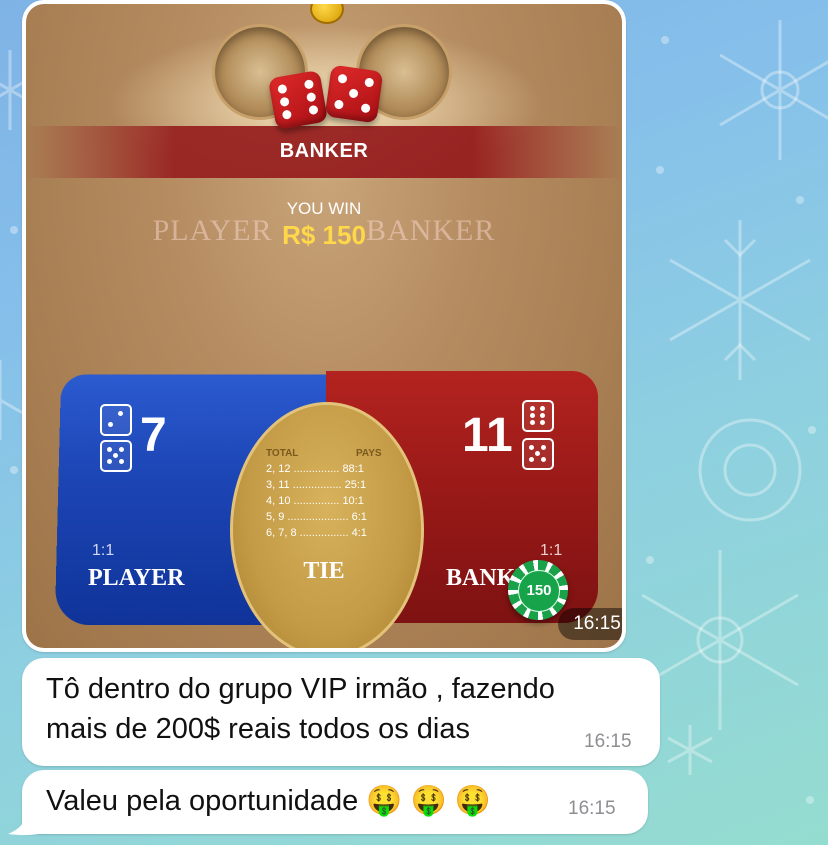  Describe the element at coordinates (538, 416) in the screenshot. I see `banker-die-six-icon` at that location.